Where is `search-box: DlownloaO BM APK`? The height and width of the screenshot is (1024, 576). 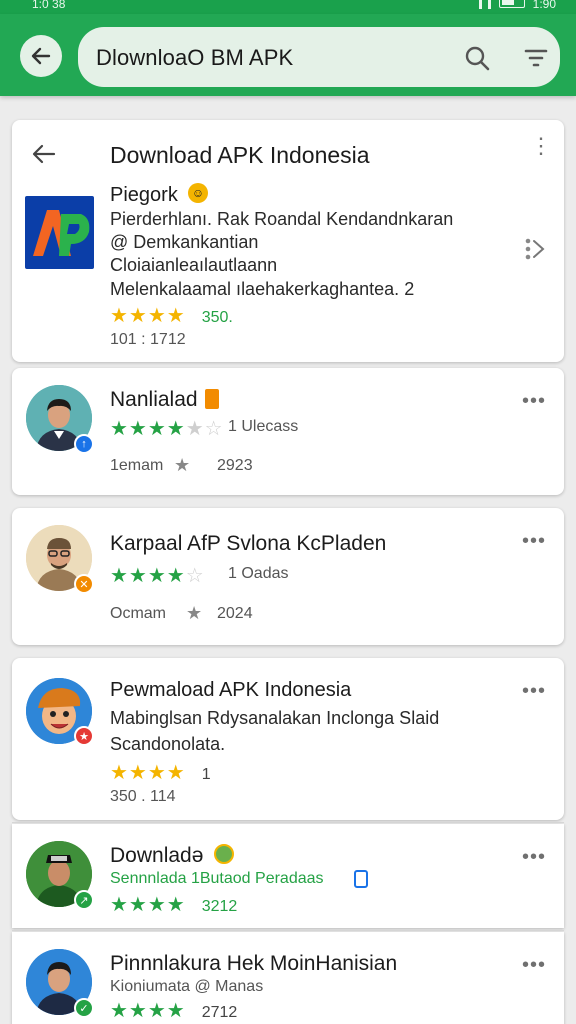 search-box: DlownloaO BM APK is located at coordinates (319, 57).